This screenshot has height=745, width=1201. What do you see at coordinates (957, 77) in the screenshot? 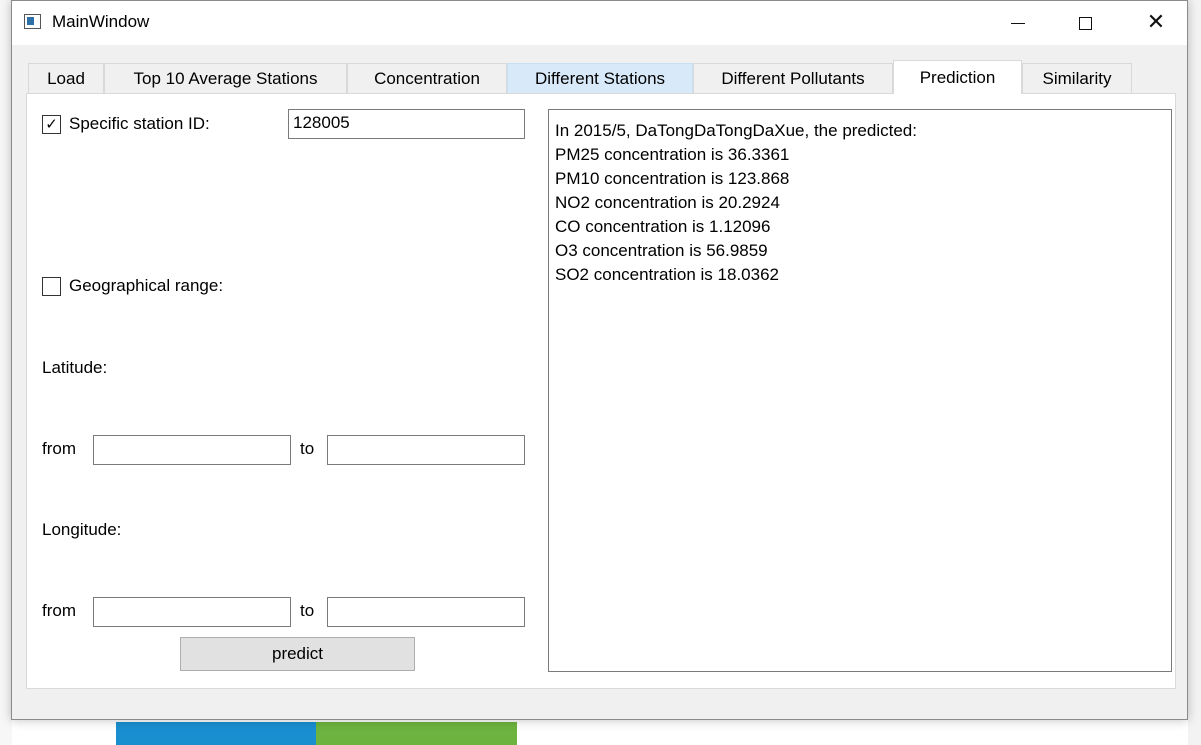
I see `tab-prediction: Prediction` at bounding box center [957, 77].